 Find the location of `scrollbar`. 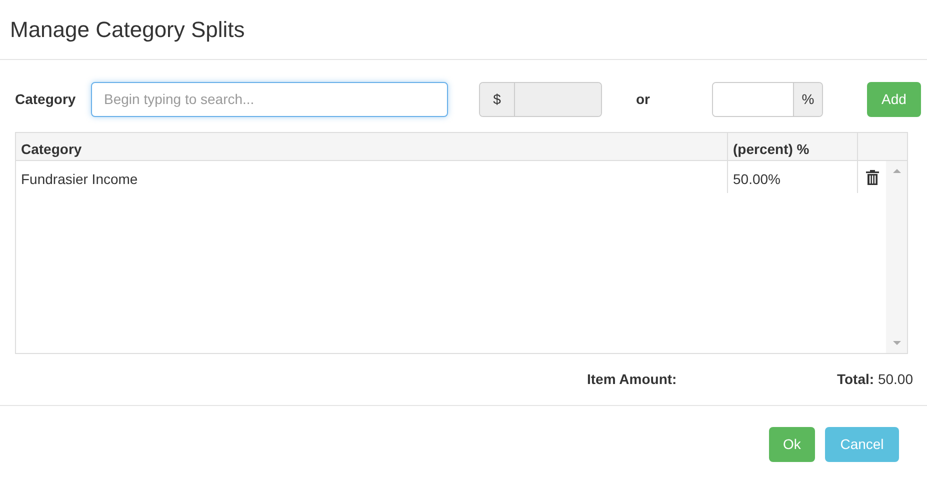

scrollbar is located at coordinates (896, 257).